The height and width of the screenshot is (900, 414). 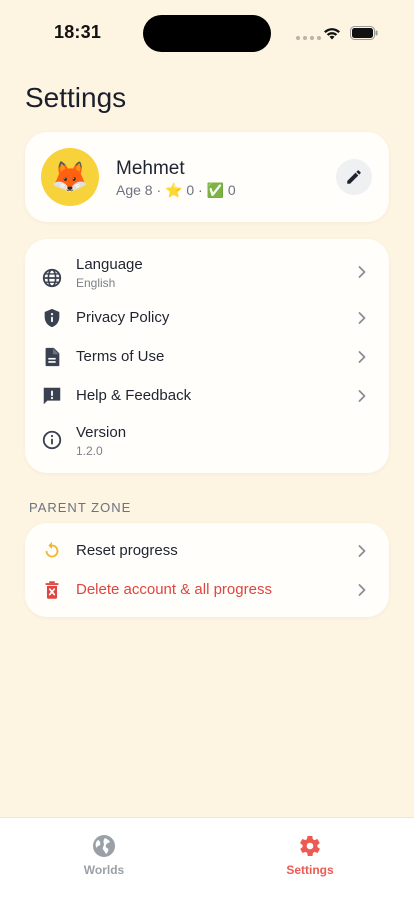 What do you see at coordinates (207, 317) in the screenshot?
I see `menu-item-privacy-policy: Privacy Policy` at bounding box center [207, 317].